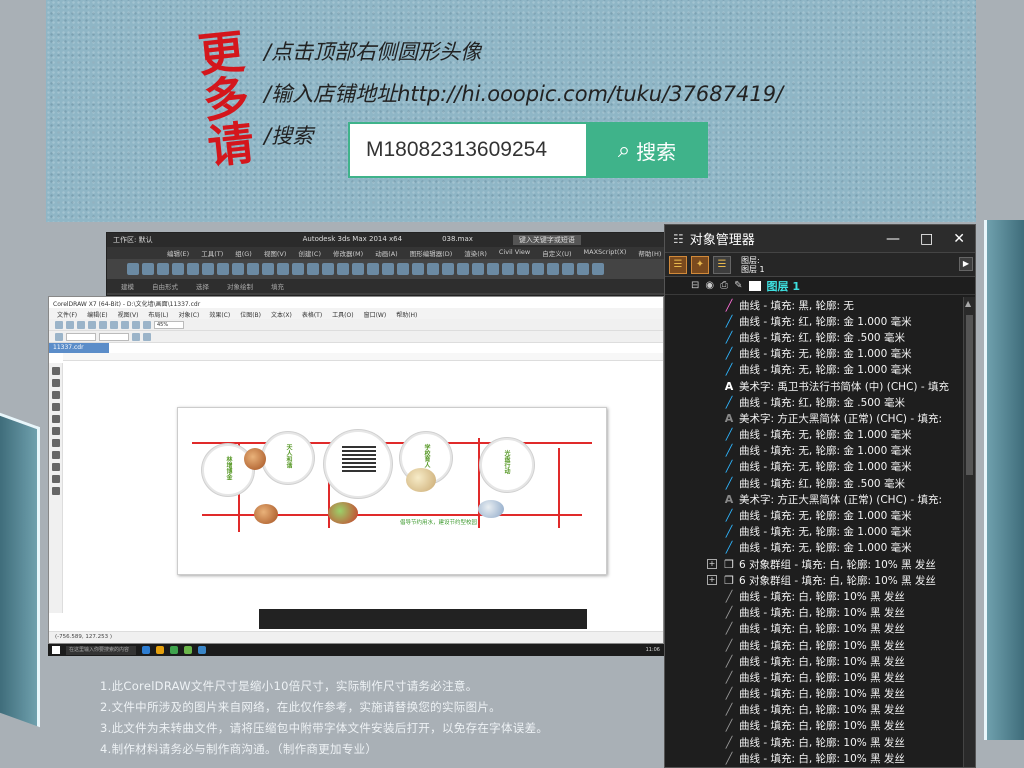 This screenshot has width=1024, height=768. I want to click on pencil-icon: ✎, so click(738, 285).